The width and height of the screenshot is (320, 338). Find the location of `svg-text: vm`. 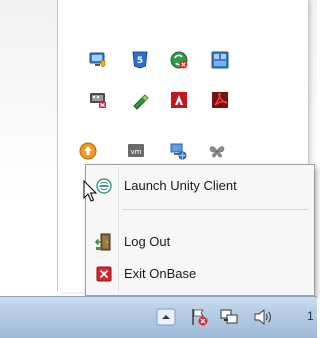

svg-text: vm is located at coordinates (136, 152).